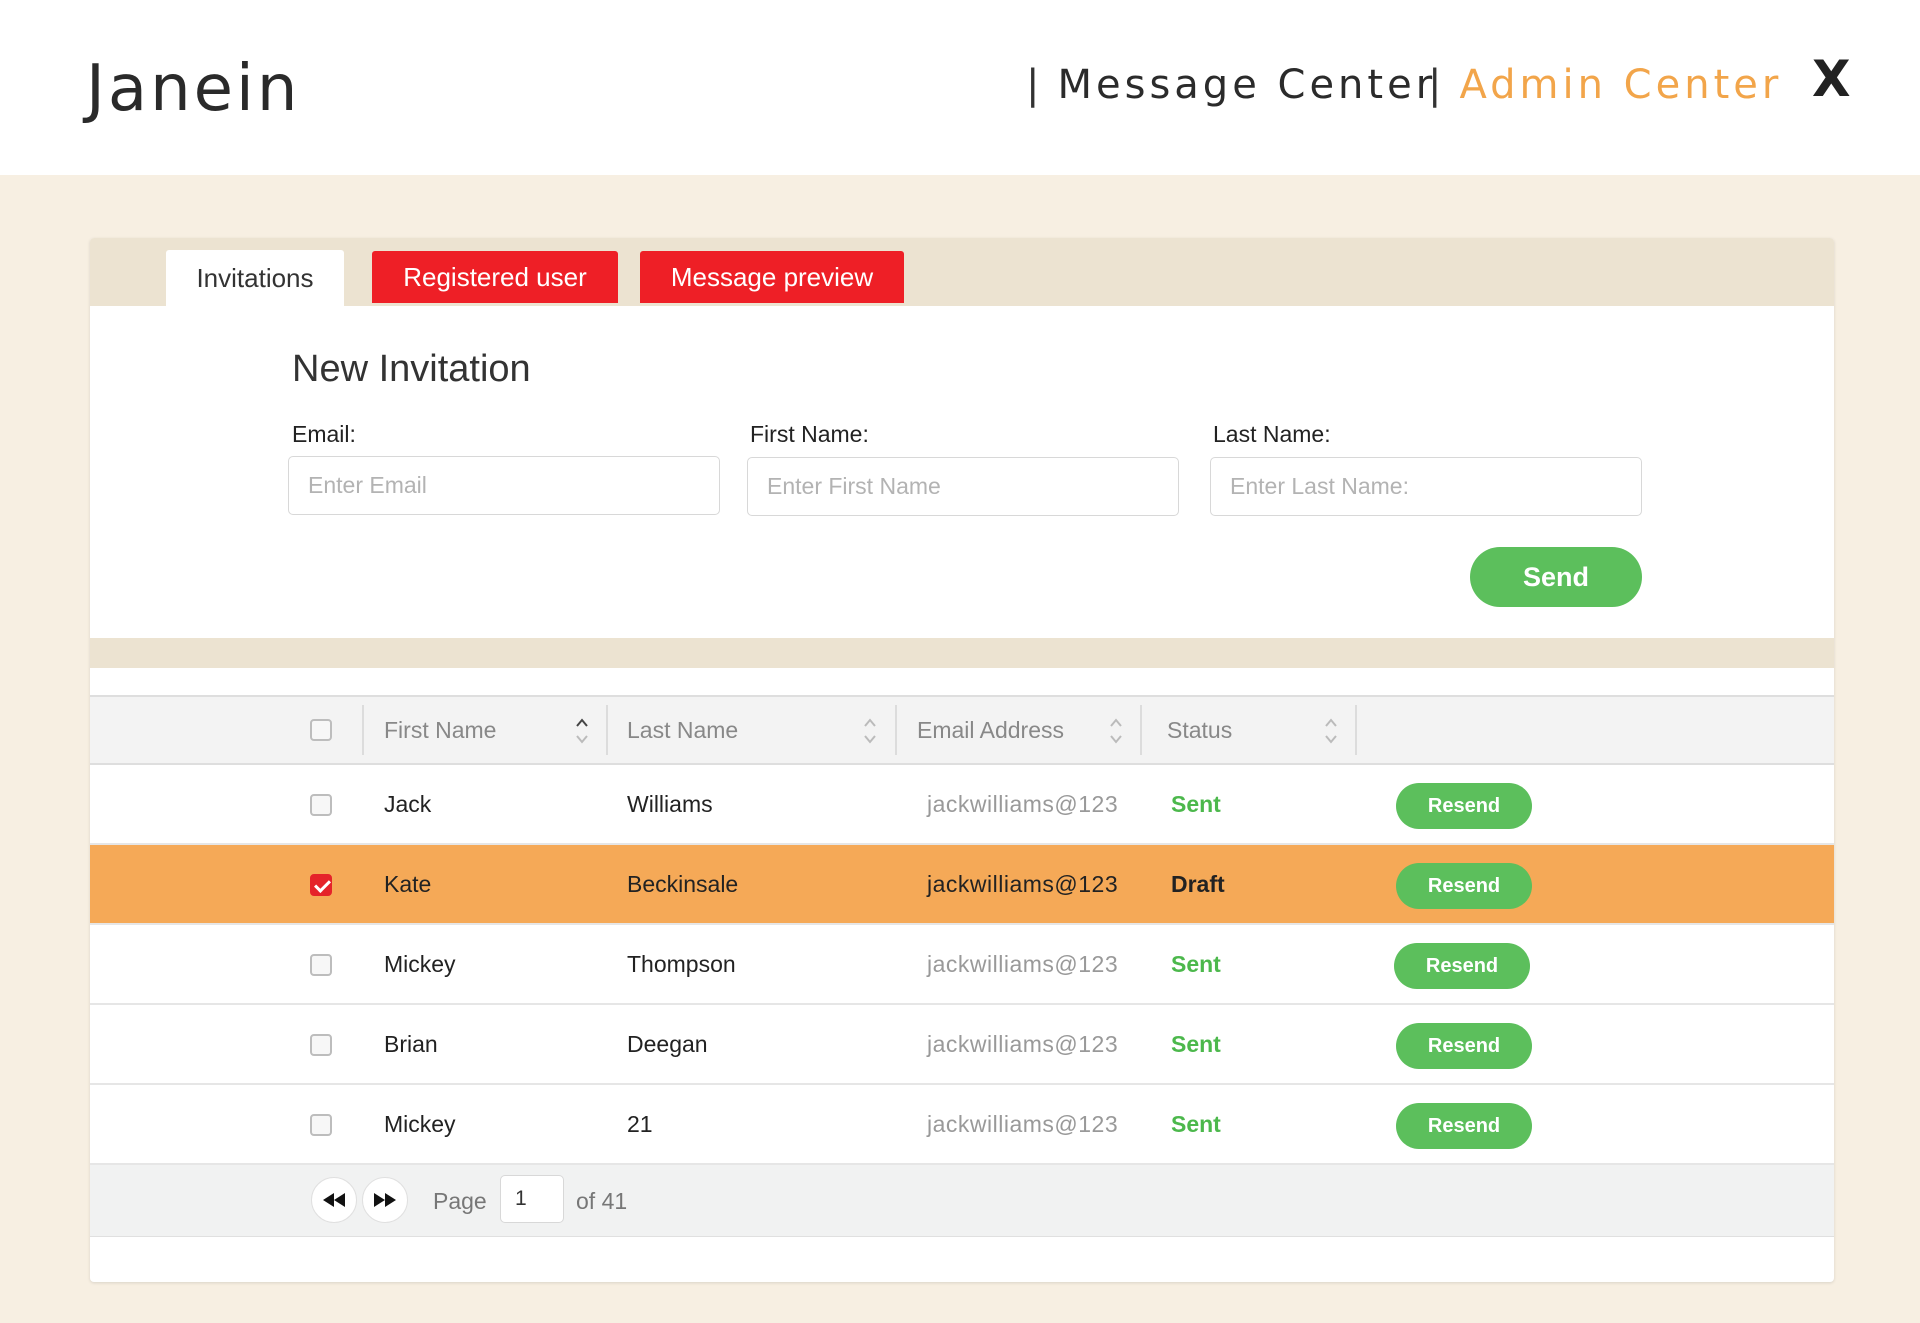  I want to click on column-header-status: Status, so click(1199, 730).